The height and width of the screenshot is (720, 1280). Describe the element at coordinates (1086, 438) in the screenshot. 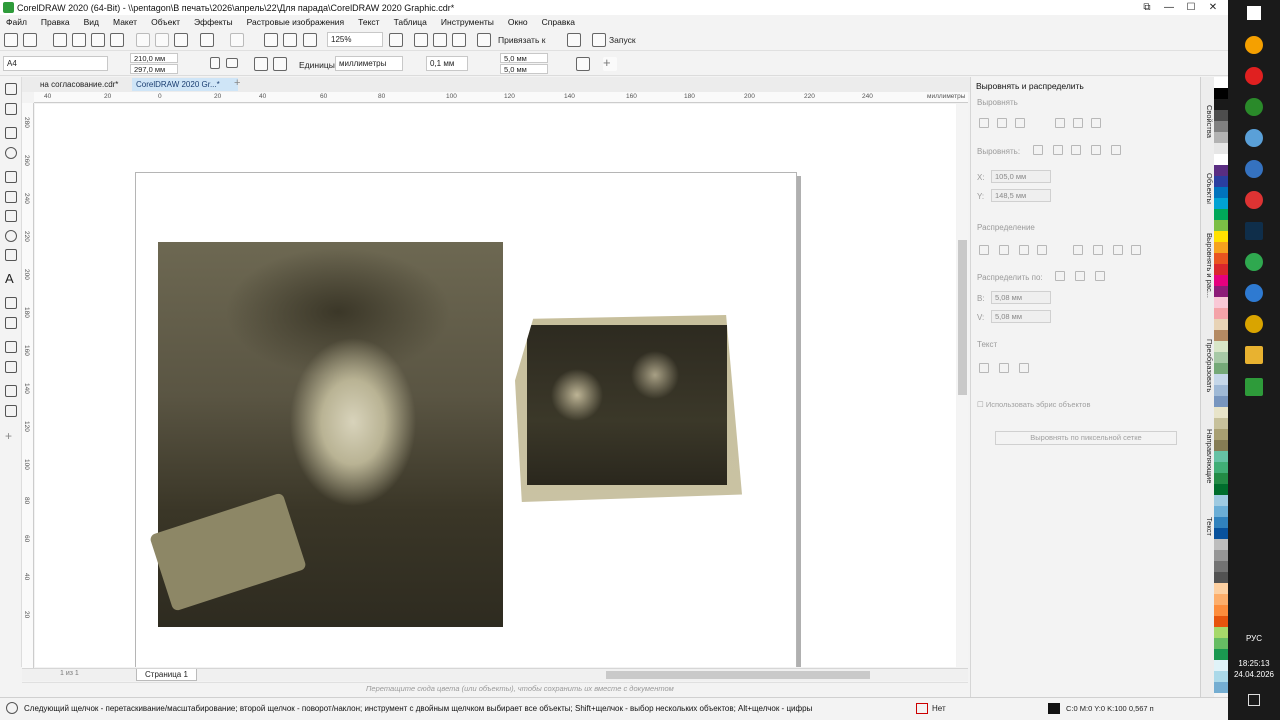

I see `align-to-pixel-grid-button: Выровнять по пиксельной сетке` at that location.